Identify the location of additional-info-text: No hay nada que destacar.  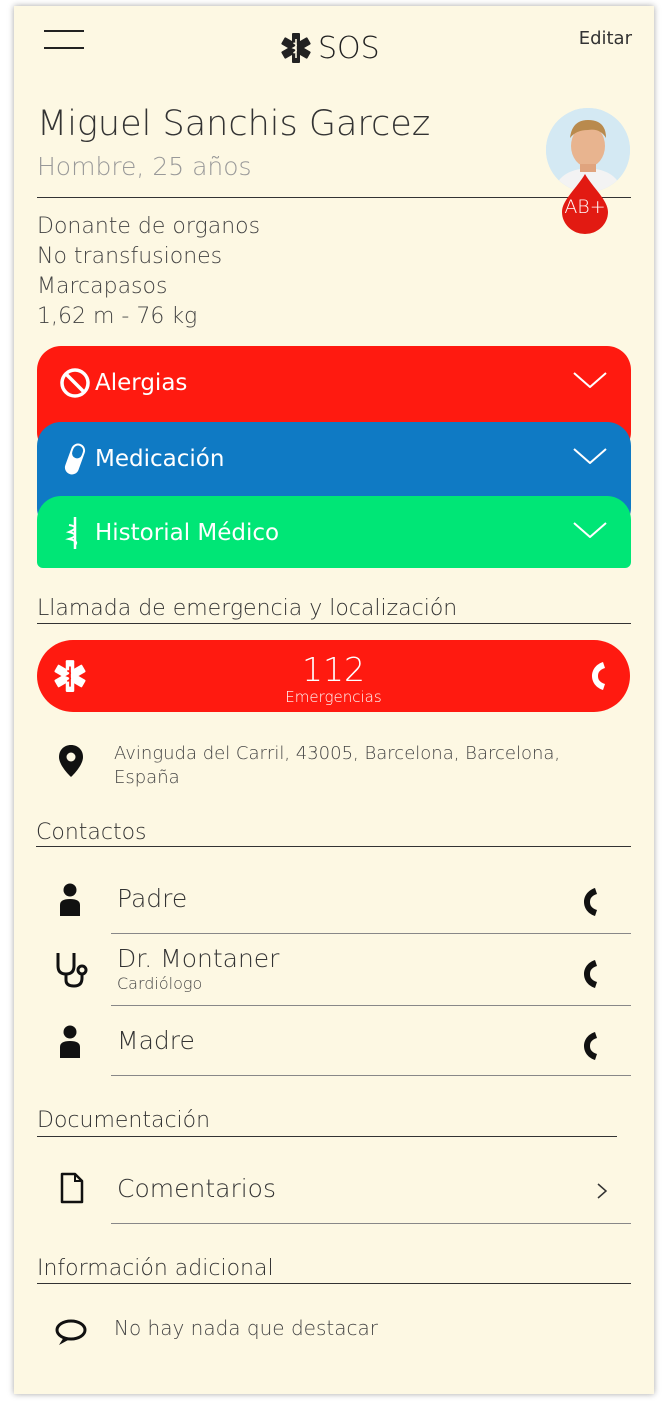
(246, 1328).